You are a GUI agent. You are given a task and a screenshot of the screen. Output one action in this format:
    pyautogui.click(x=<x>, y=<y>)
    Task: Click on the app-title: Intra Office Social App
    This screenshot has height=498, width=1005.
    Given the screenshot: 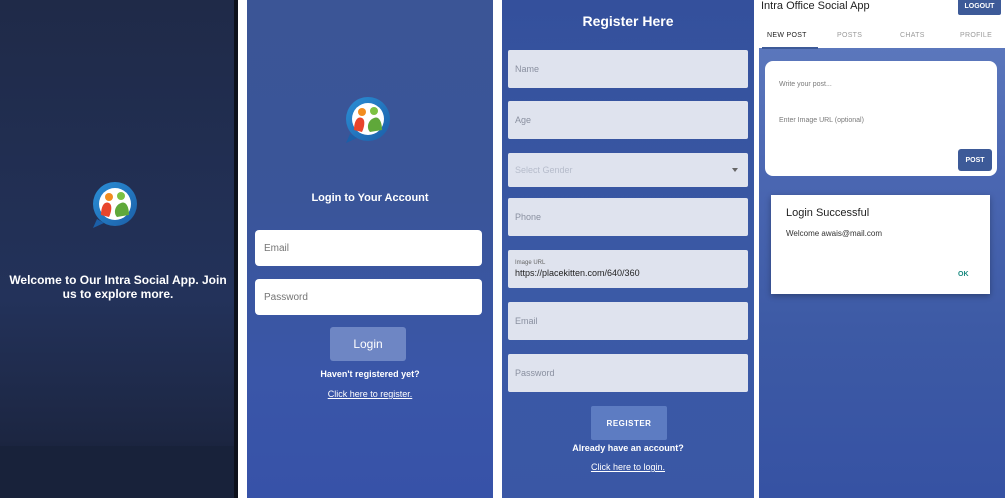 What is the action you would take?
    pyautogui.click(x=815, y=6)
    